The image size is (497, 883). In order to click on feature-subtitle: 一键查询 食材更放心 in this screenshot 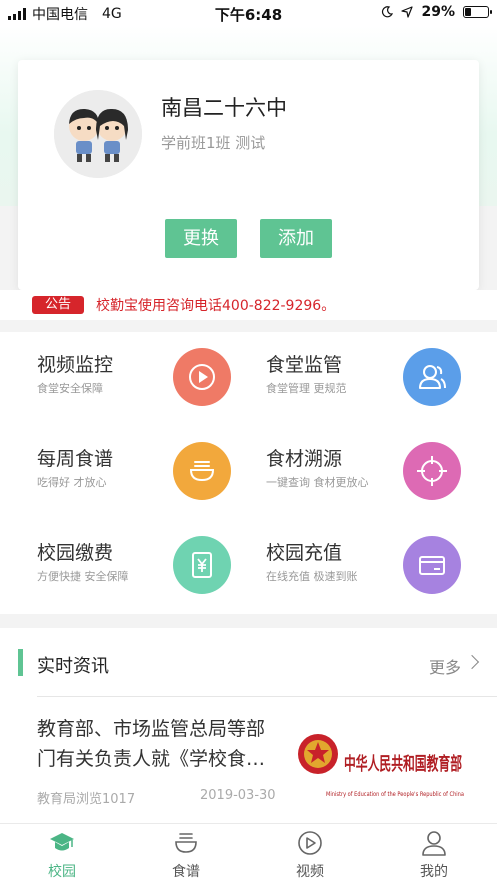, I will do `click(317, 482)`.